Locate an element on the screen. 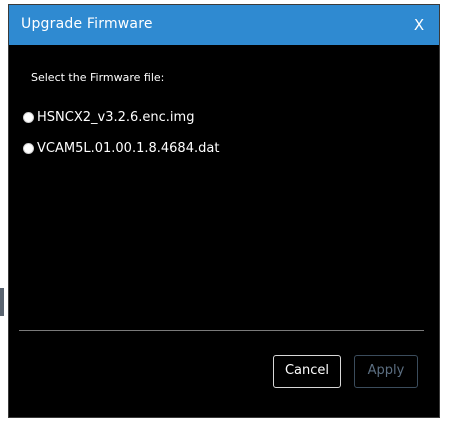 Image resolution: width=450 pixels, height=422 pixels. firmware-option-label: VCAM5L.01.00.1.8.4684.dat is located at coordinates (128, 148).